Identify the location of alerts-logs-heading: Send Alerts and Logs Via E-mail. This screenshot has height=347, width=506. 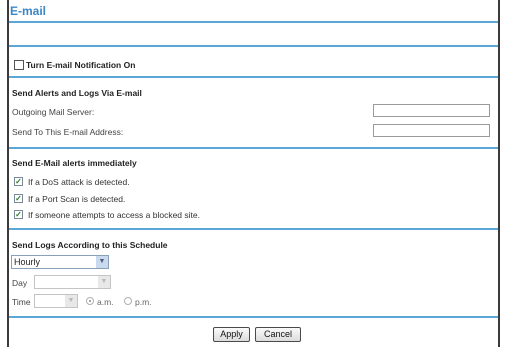
(77, 93).